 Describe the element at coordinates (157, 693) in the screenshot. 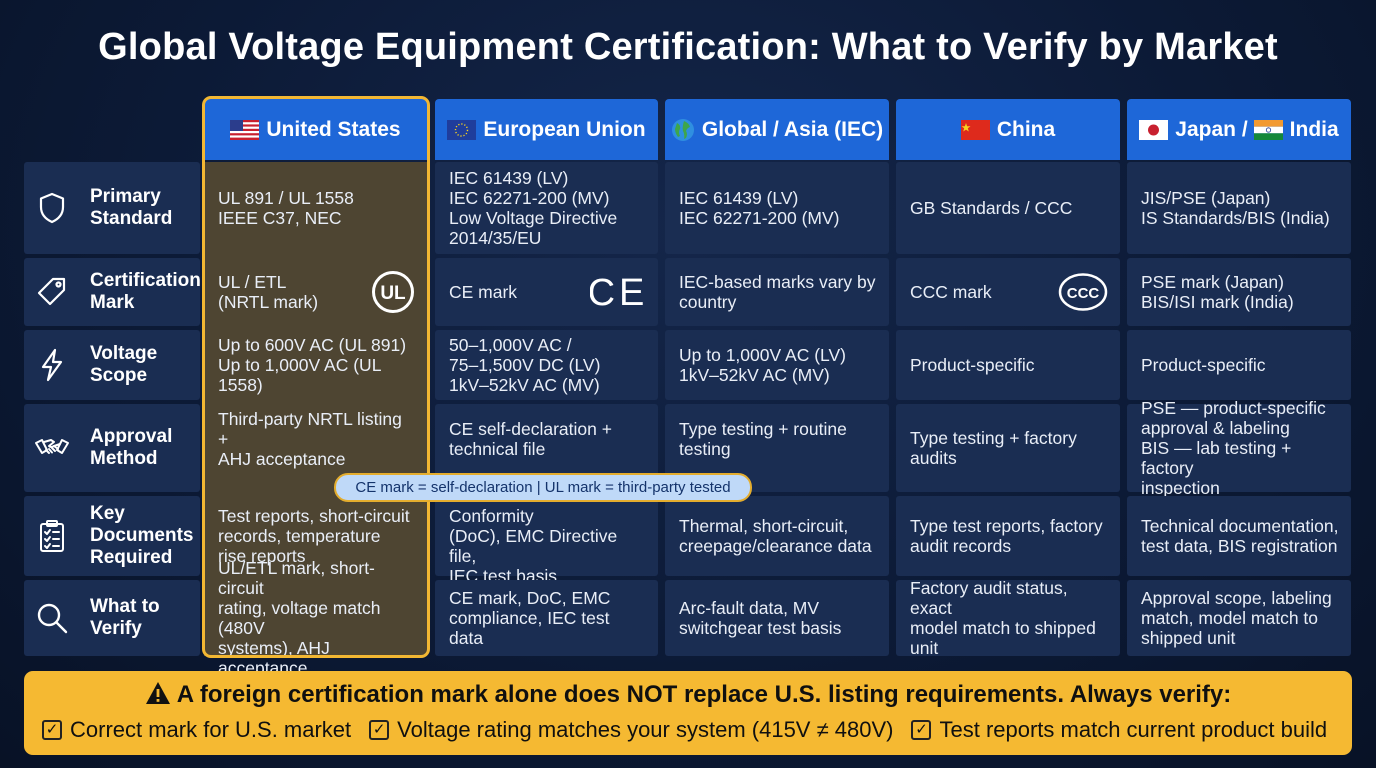

I see `warning-icon` at that location.